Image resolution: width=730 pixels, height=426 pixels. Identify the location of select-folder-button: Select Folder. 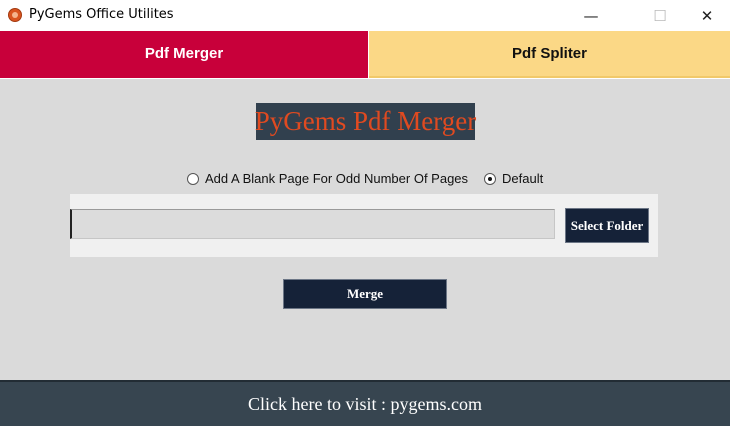
(607, 225).